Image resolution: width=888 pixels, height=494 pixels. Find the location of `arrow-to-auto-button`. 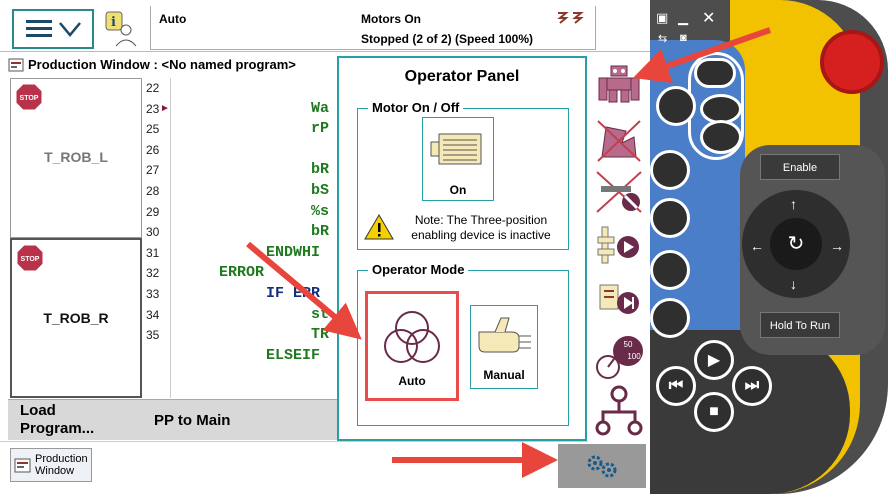

arrow-to-auto-button is located at coordinates (304, 290).